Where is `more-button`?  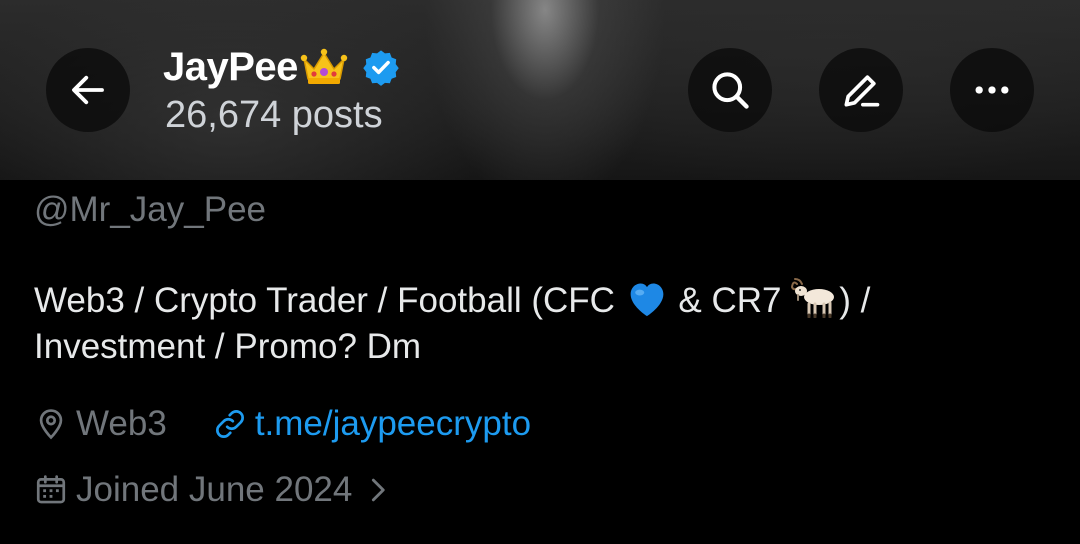 more-button is located at coordinates (992, 90).